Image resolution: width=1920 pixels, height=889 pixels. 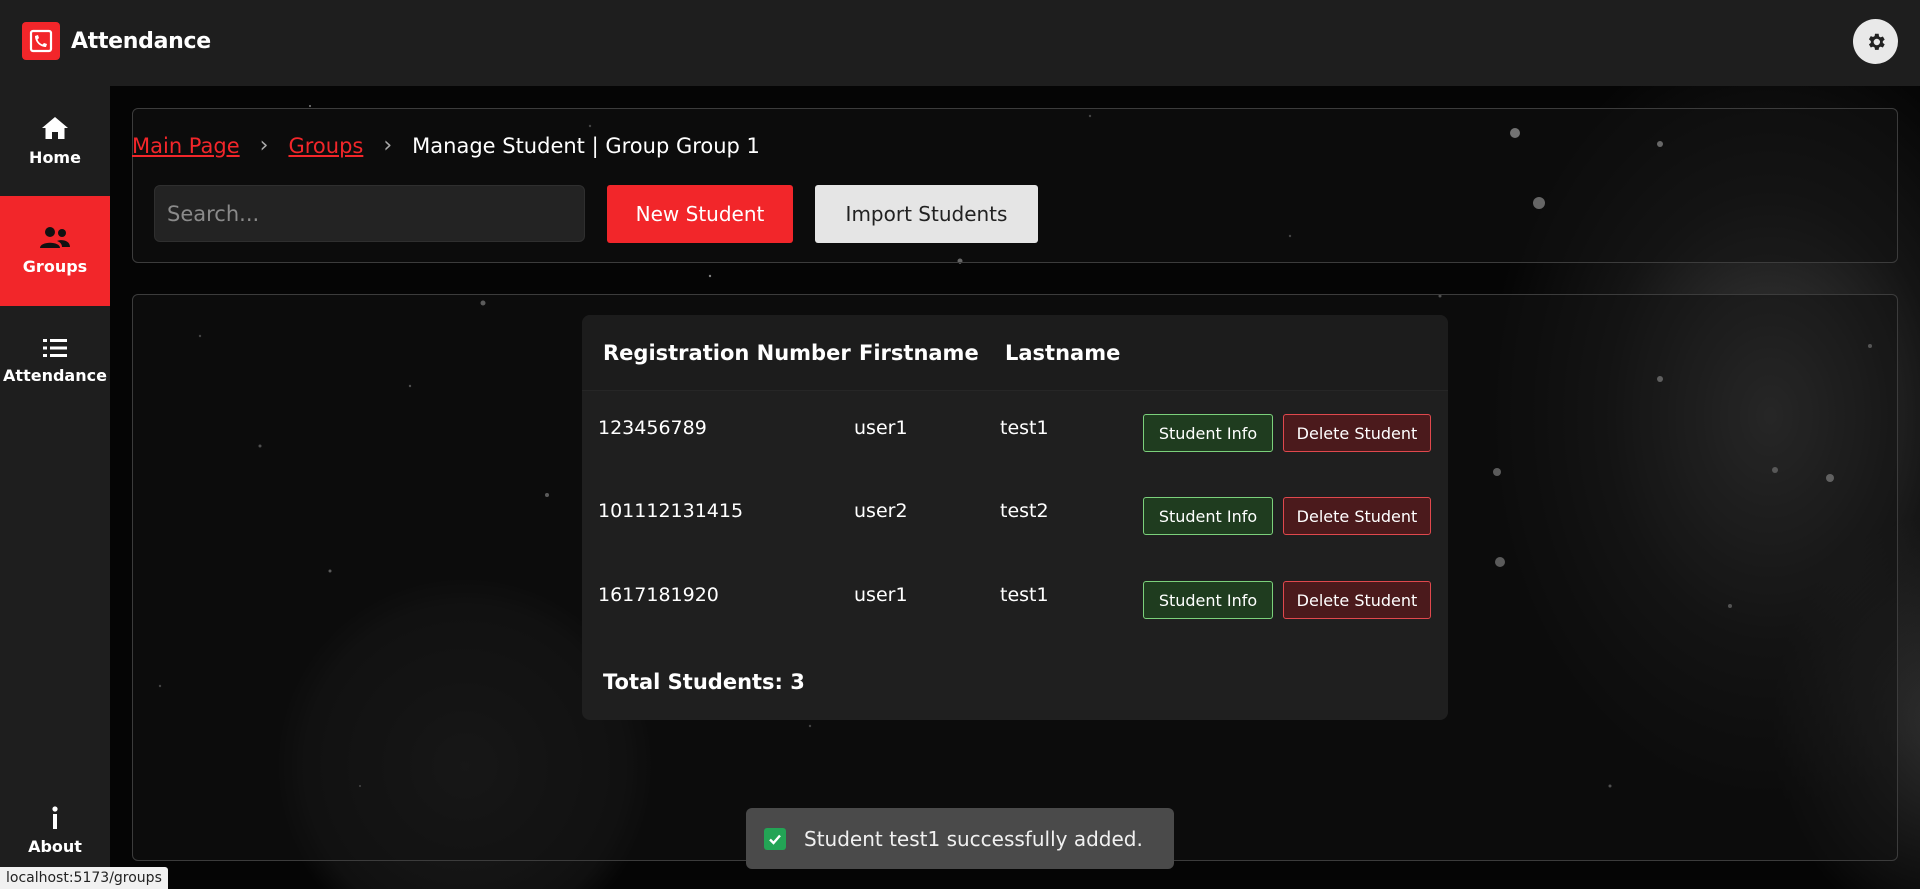 What do you see at coordinates (960, 43) in the screenshot?
I see `top-bar: Attendance` at bounding box center [960, 43].